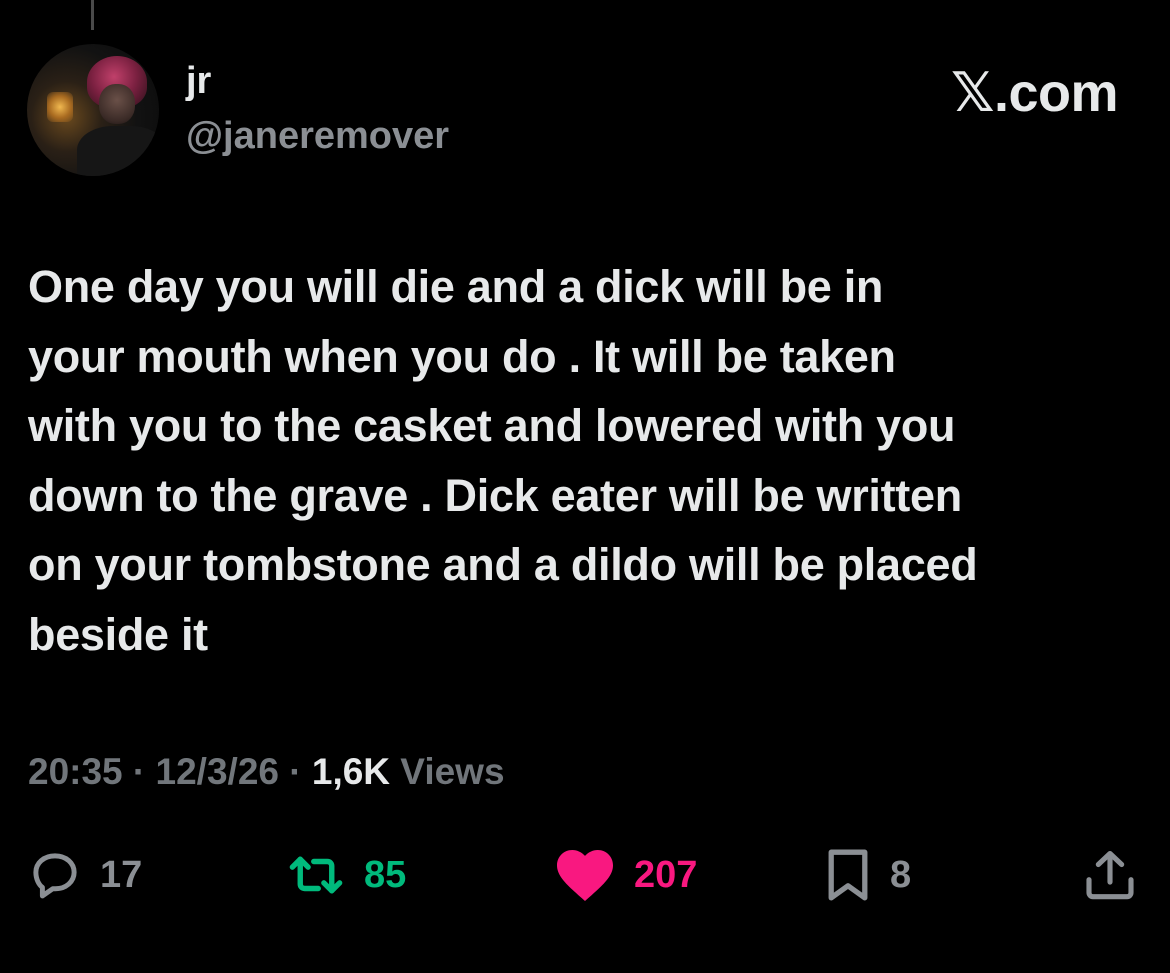 The height and width of the screenshot is (973, 1170). I want to click on site-brand: 𝕏.com, so click(1035, 93).